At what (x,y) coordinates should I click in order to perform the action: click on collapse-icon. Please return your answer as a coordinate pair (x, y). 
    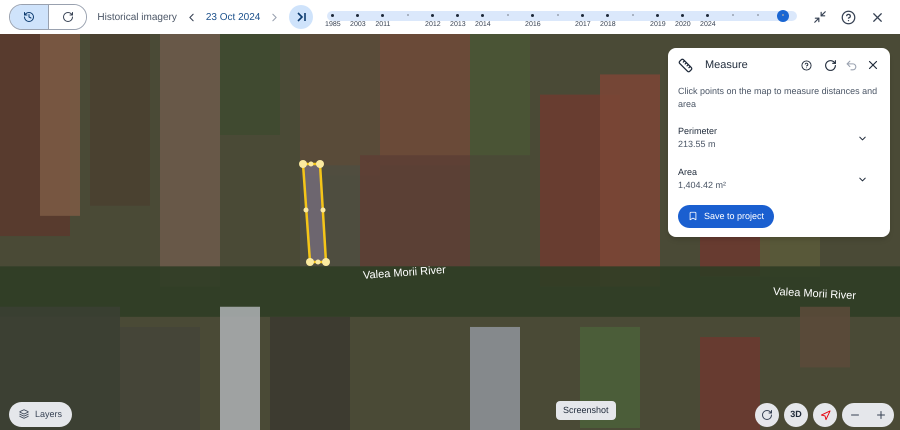
    Looking at the image, I should click on (819, 17).